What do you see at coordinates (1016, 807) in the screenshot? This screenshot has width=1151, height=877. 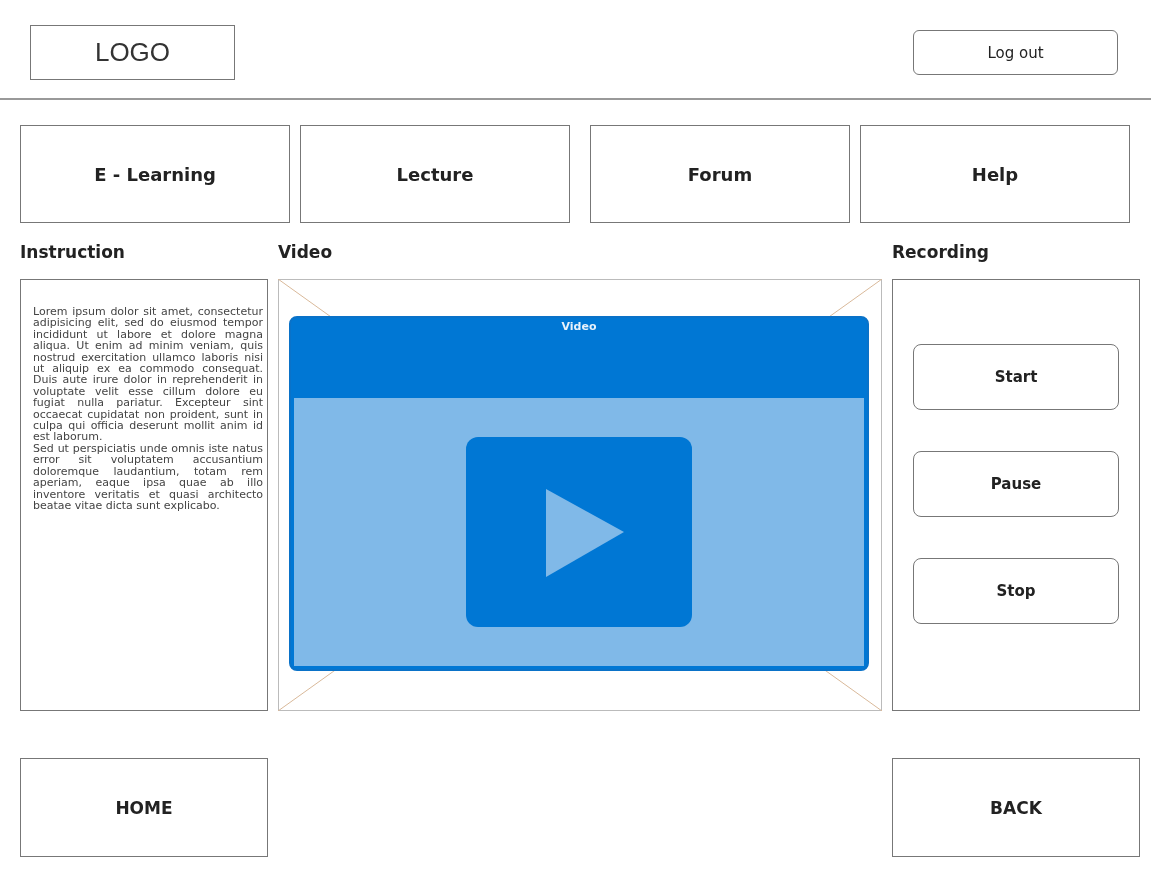 I see `back-button: BACK` at bounding box center [1016, 807].